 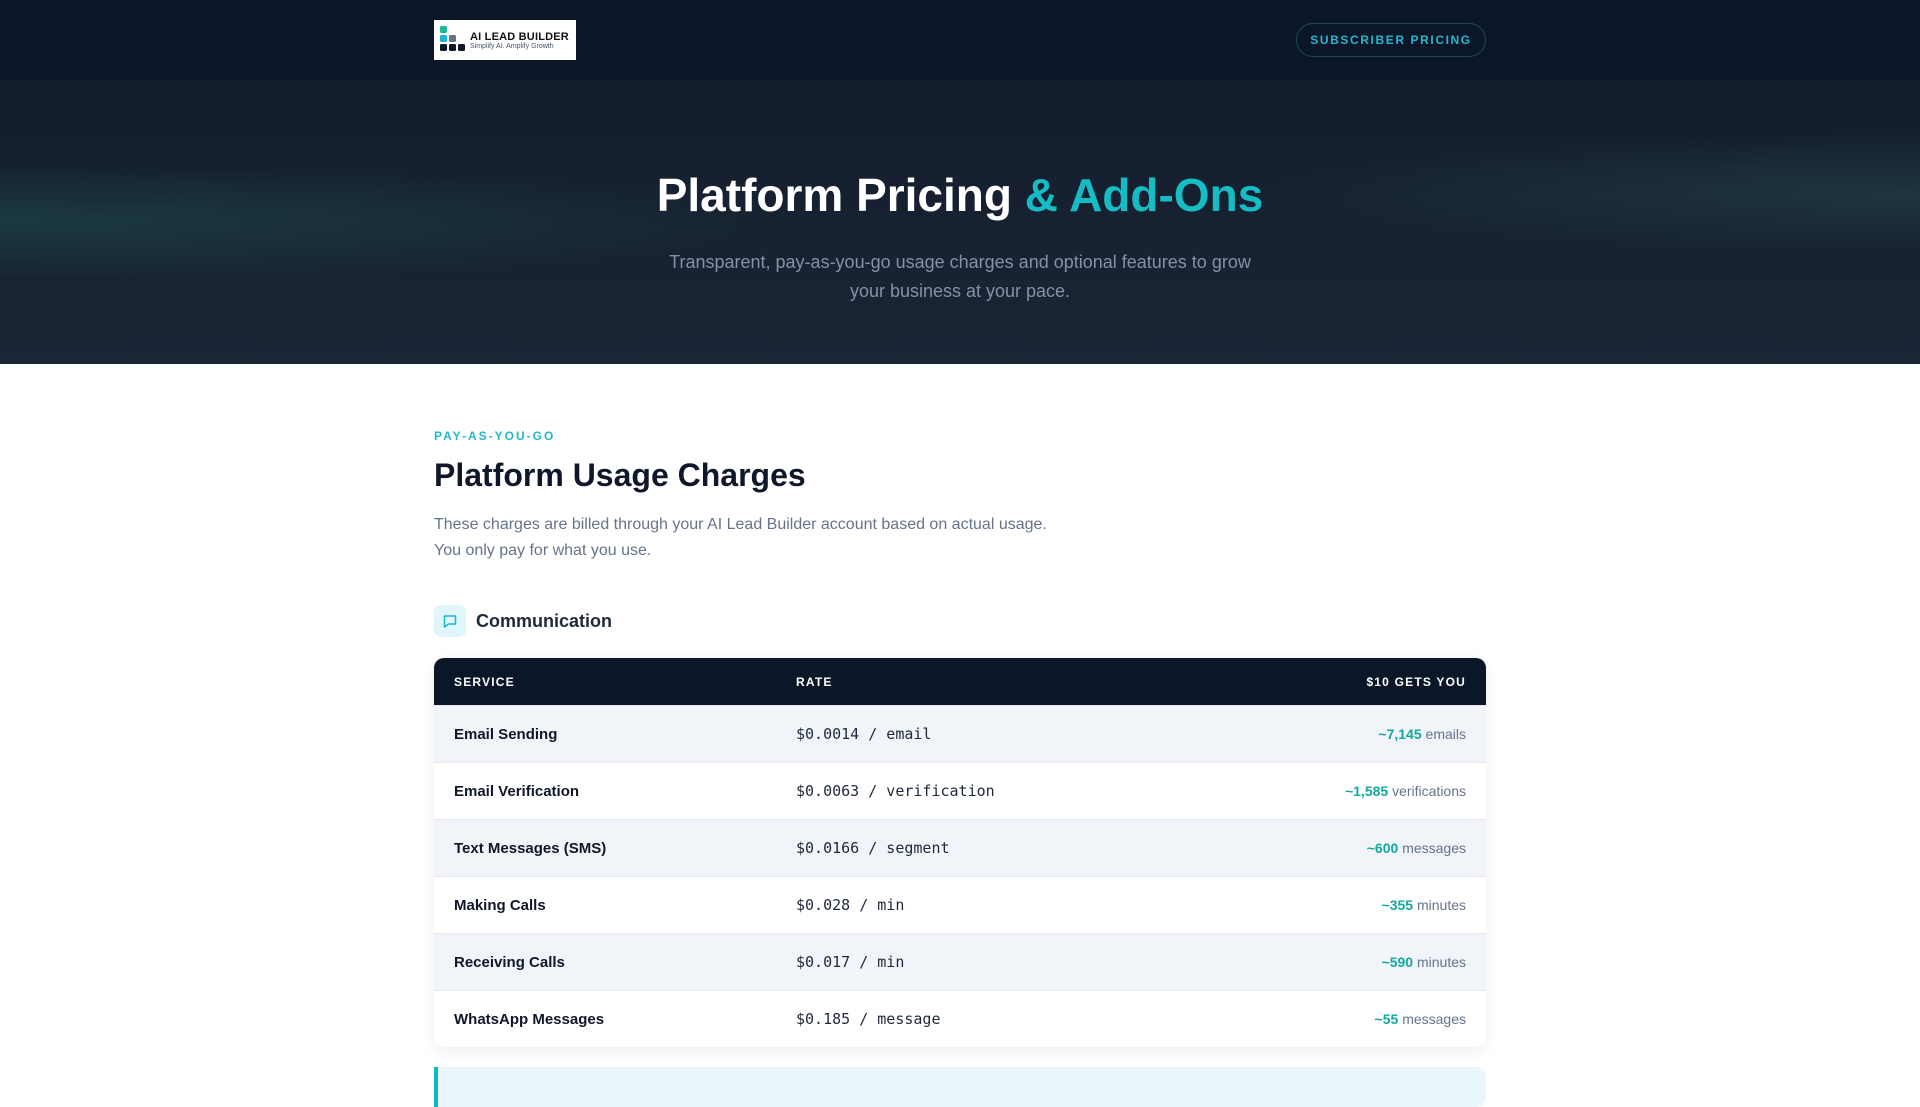 What do you see at coordinates (544, 620) in the screenshot?
I see `category-title: Communication` at bounding box center [544, 620].